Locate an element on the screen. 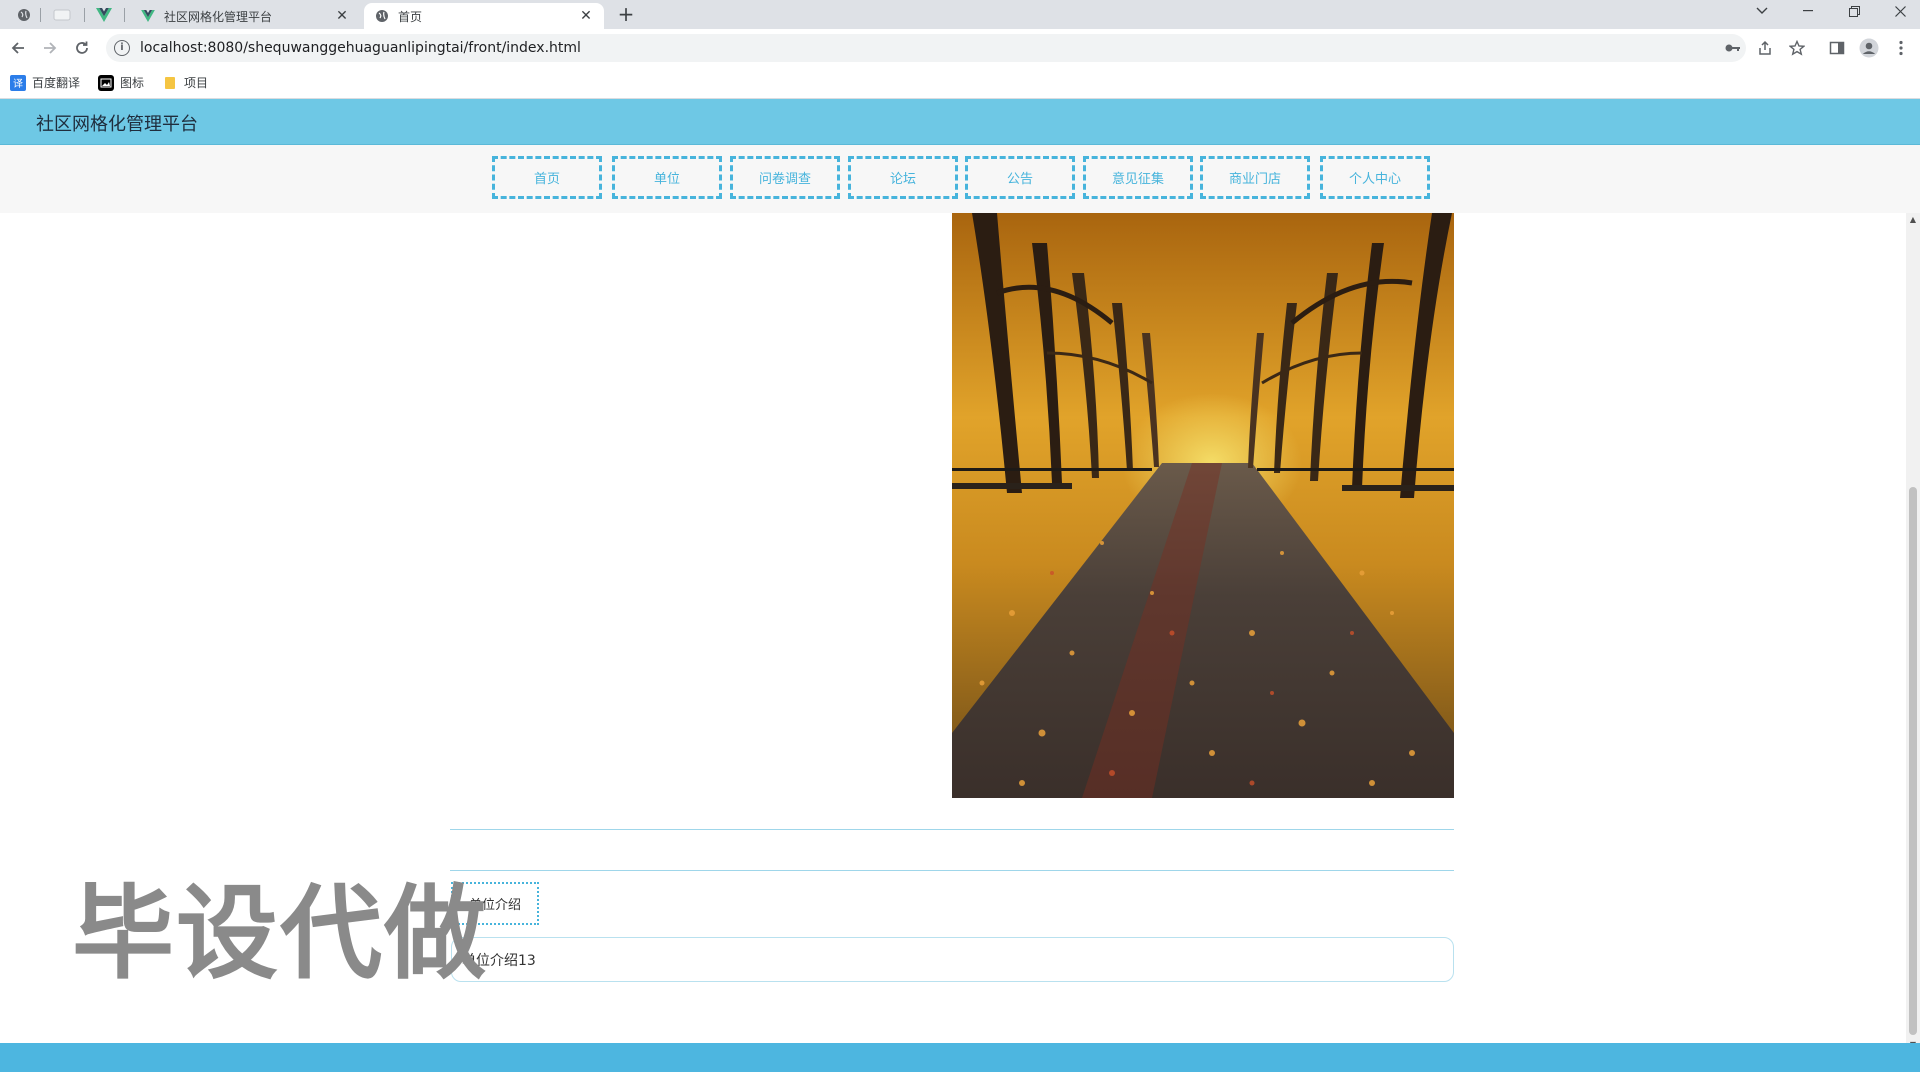 Image resolution: width=1920 pixels, height=1072 pixels. nav-item-forum: 论坛 is located at coordinates (903, 177).